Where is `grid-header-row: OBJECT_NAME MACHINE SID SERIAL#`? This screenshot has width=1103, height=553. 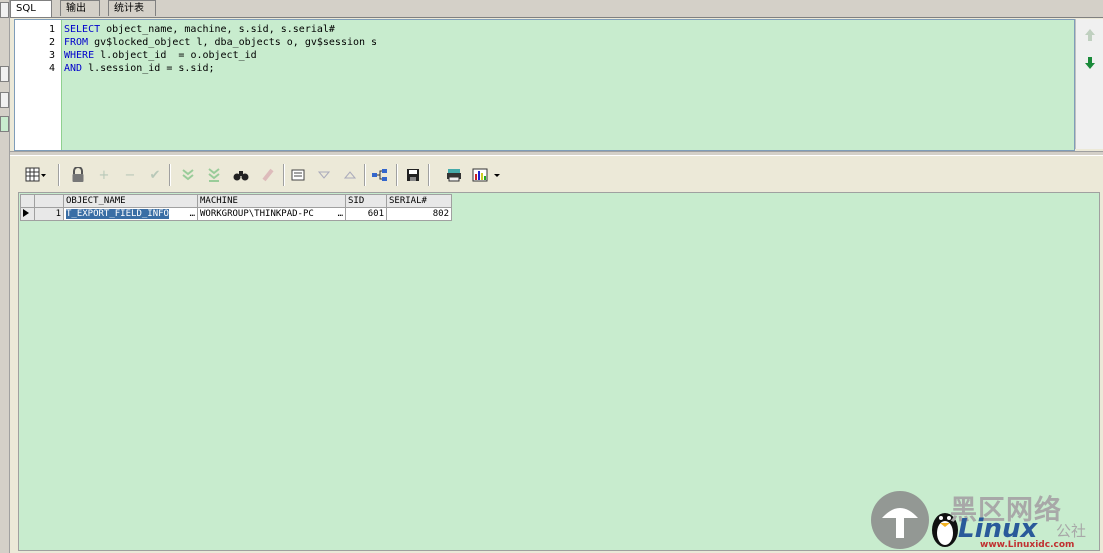
grid-header-row: OBJECT_NAME MACHINE SID SERIAL# is located at coordinates (236, 201).